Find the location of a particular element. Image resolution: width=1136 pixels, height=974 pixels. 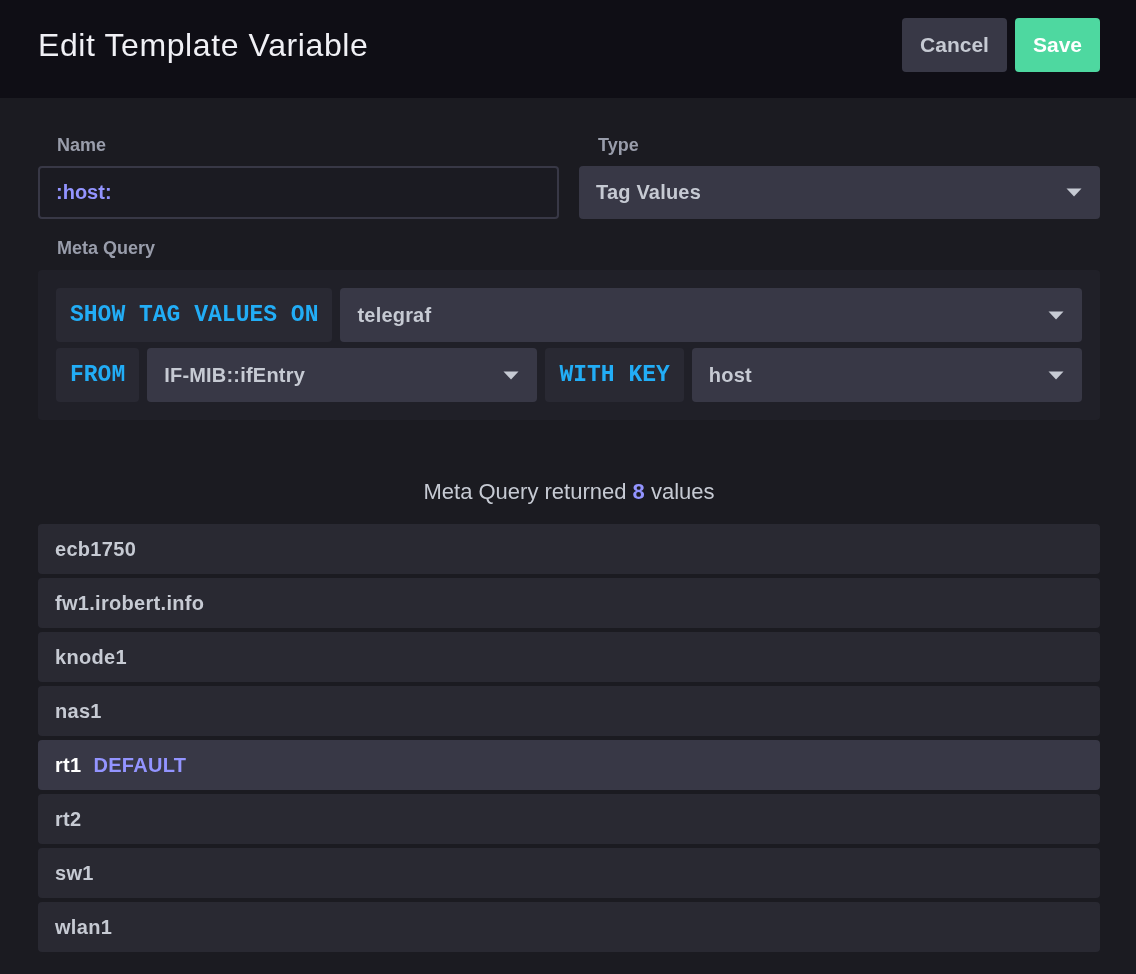

type-dropdown: Tag Values is located at coordinates (839, 192).